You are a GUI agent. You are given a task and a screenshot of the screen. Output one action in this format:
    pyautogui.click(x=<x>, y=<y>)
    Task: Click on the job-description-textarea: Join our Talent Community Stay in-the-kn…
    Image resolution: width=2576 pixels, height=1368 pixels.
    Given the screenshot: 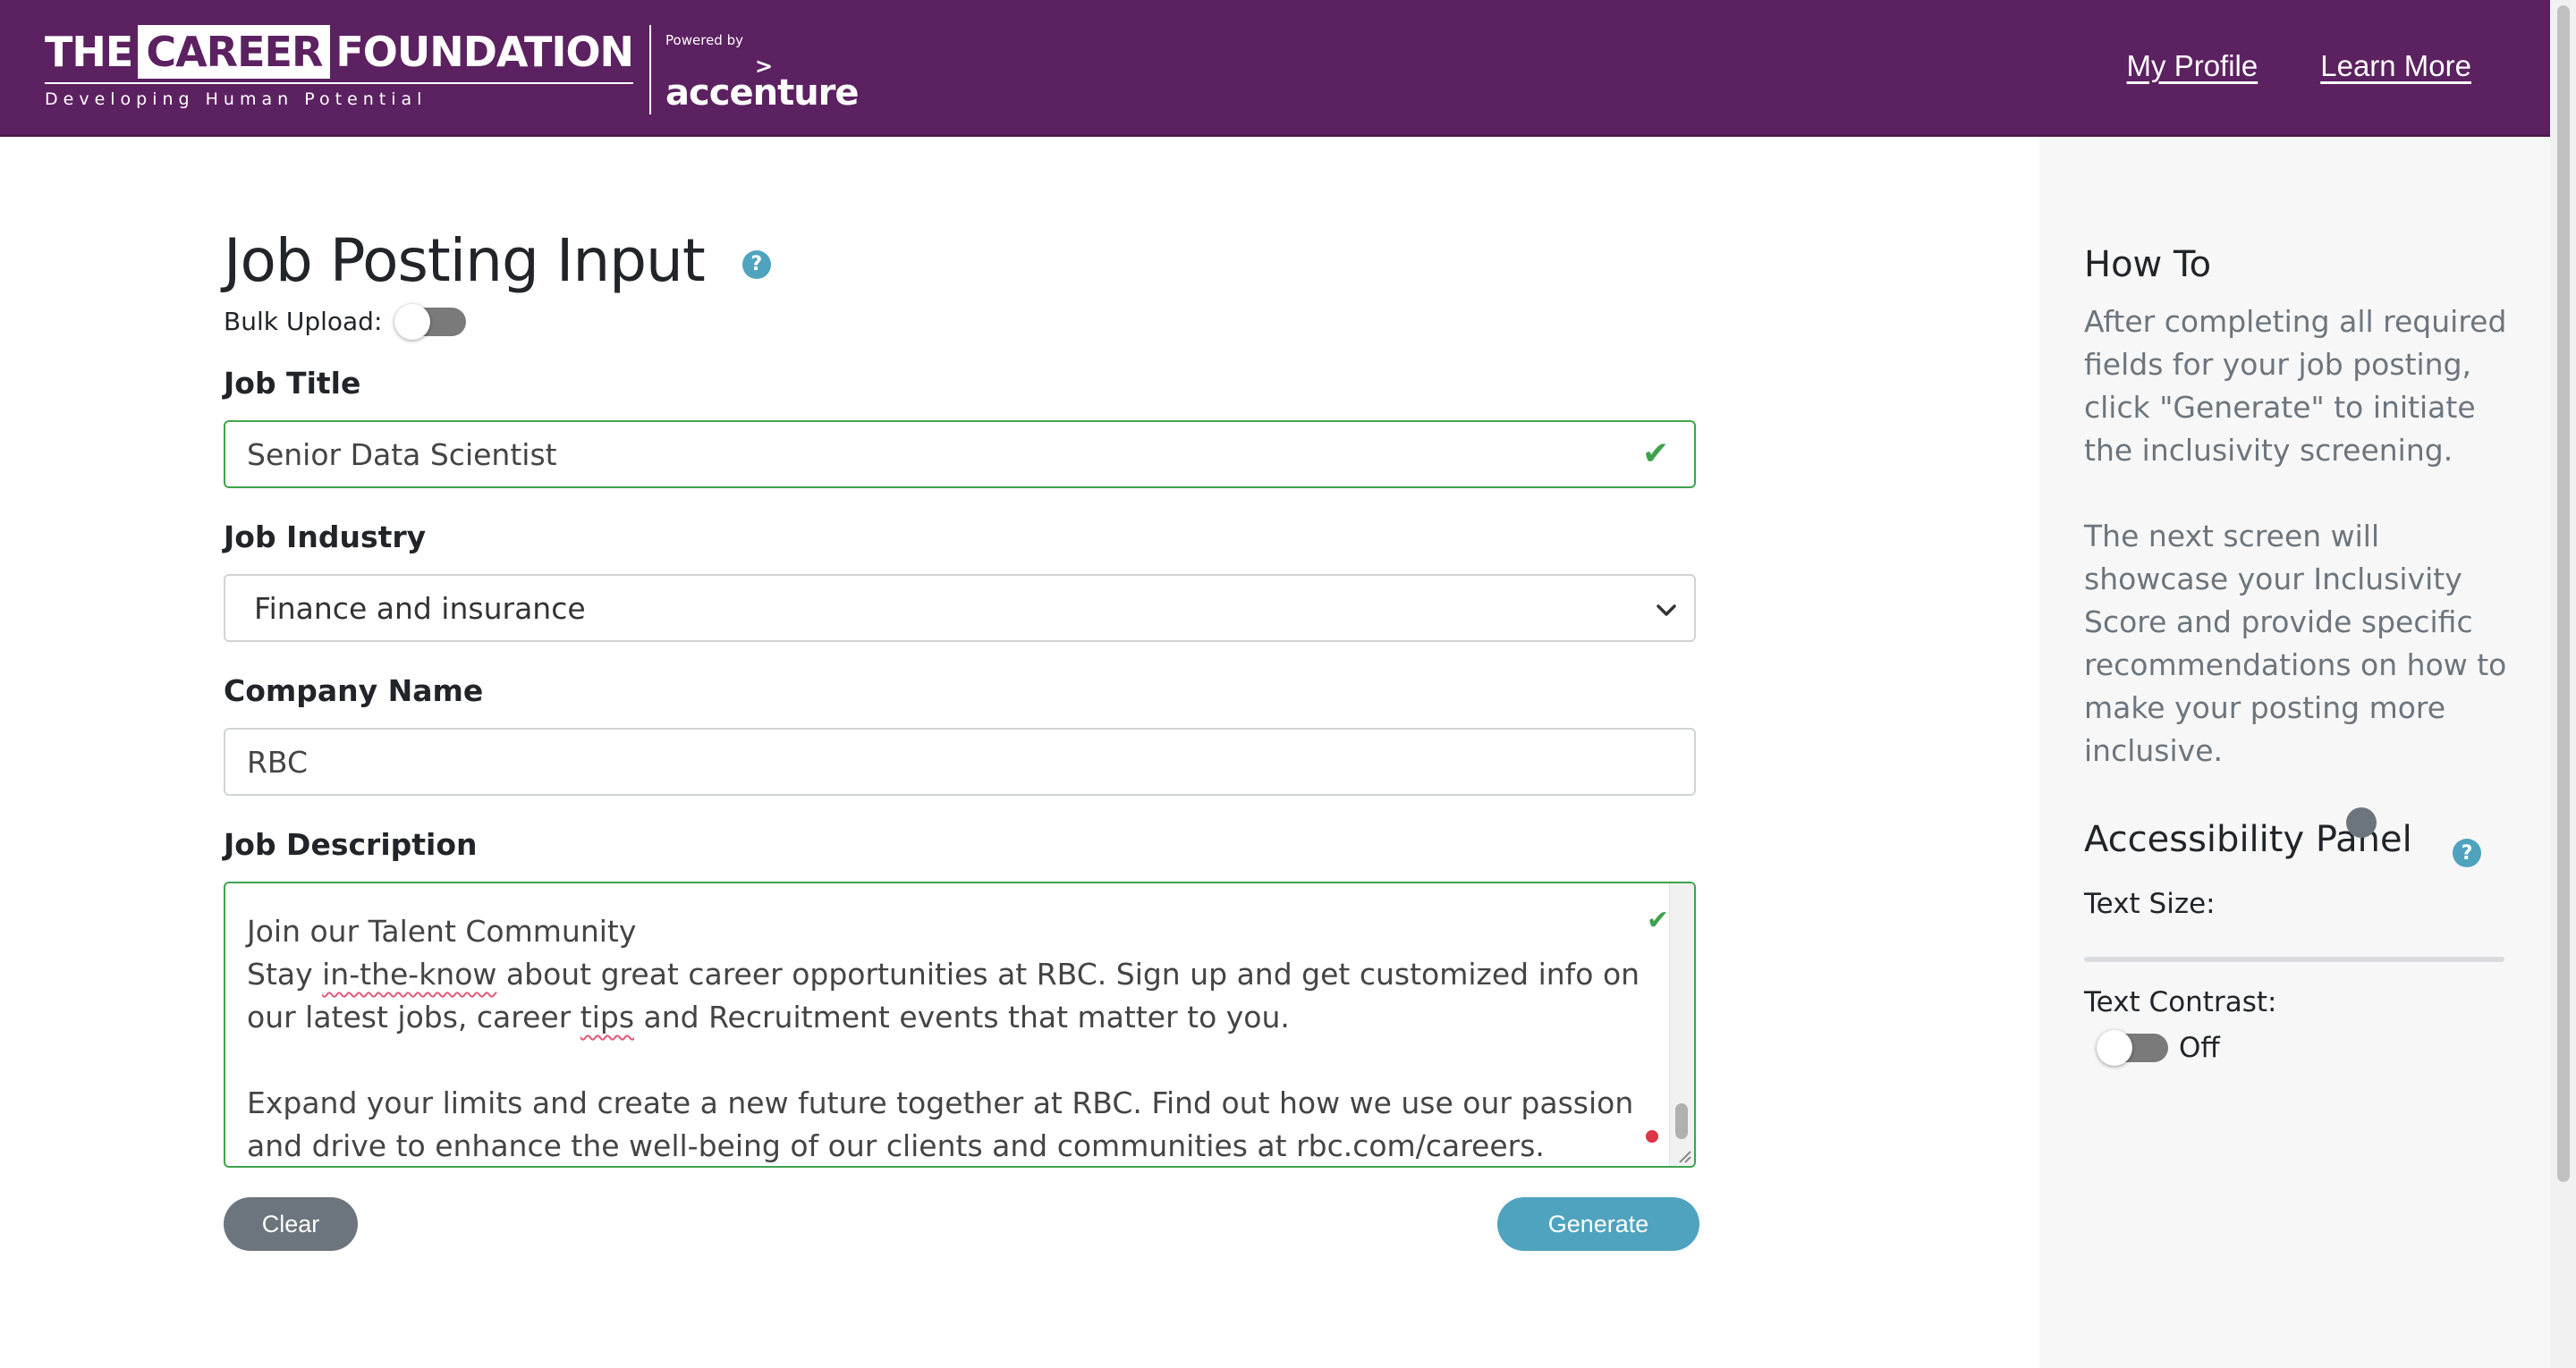 What is the action you would take?
    pyautogui.click(x=960, y=1025)
    